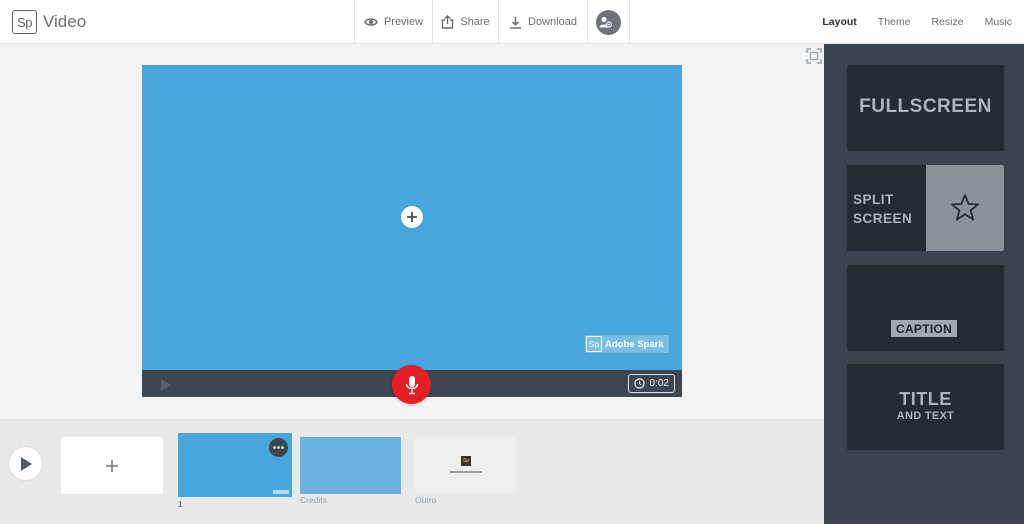 The height and width of the screenshot is (524, 1024). What do you see at coordinates (180, 504) in the screenshot?
I see `slide-label-1: 1` at bounding box center [180, 504].